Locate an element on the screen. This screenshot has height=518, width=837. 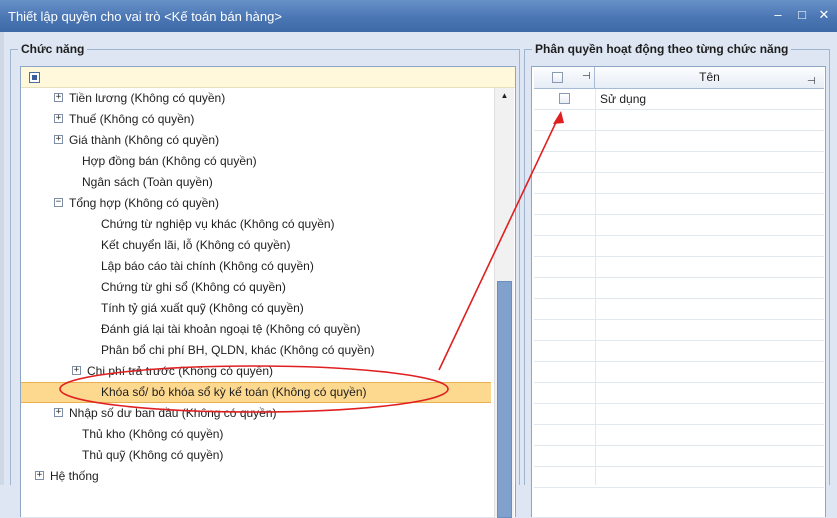
maximize-button: □ is located at coordinates (802, 15).